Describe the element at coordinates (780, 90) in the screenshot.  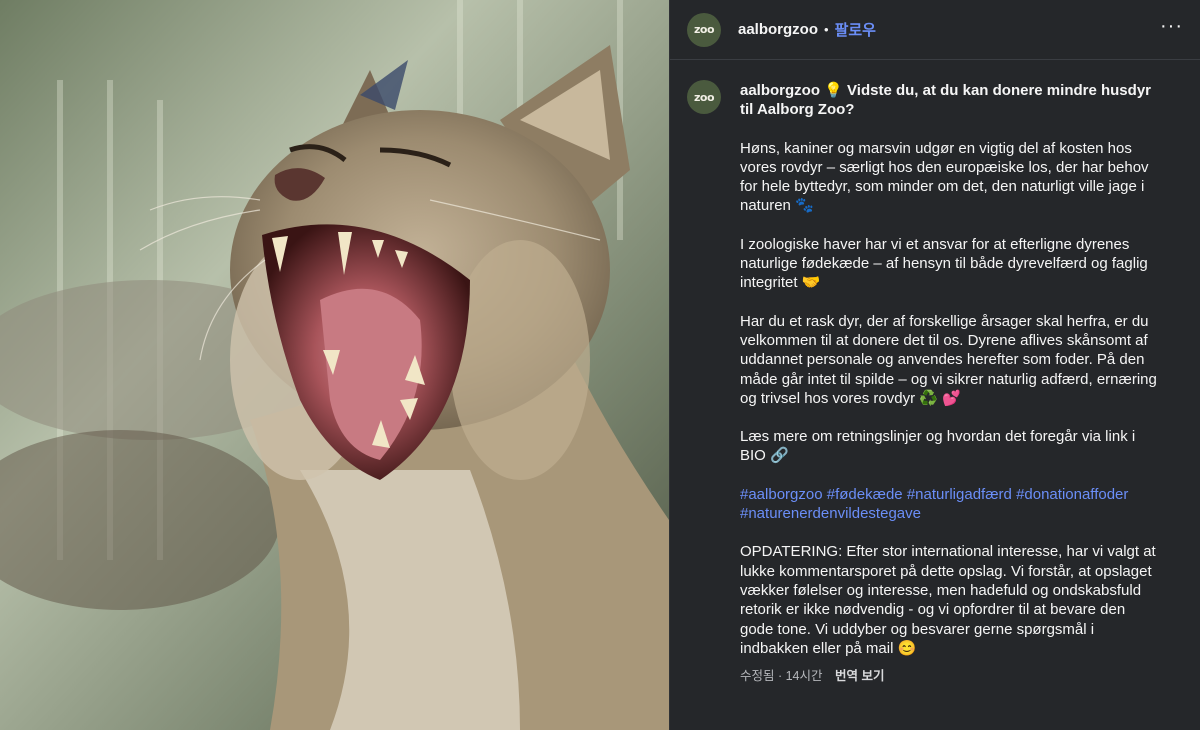
I see `caption-username-link: aalborgzoo` at that location.